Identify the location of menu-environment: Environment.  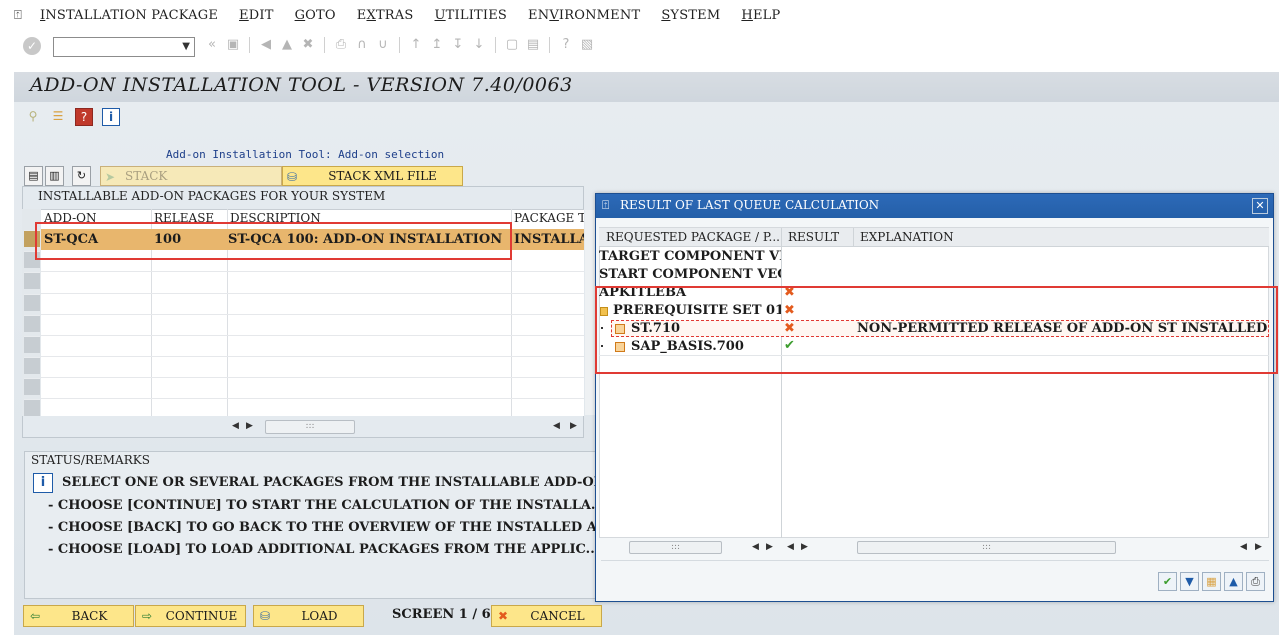
(584, 15).